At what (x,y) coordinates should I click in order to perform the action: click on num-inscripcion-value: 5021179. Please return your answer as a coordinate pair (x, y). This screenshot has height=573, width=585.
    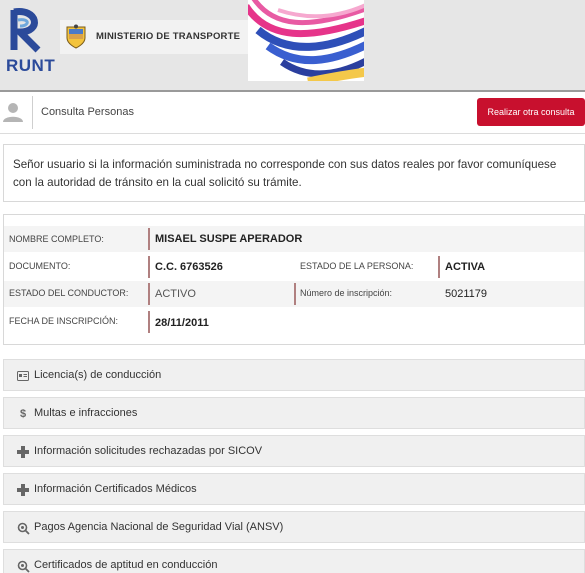
    Looking at the image, I should click on (466, 294).